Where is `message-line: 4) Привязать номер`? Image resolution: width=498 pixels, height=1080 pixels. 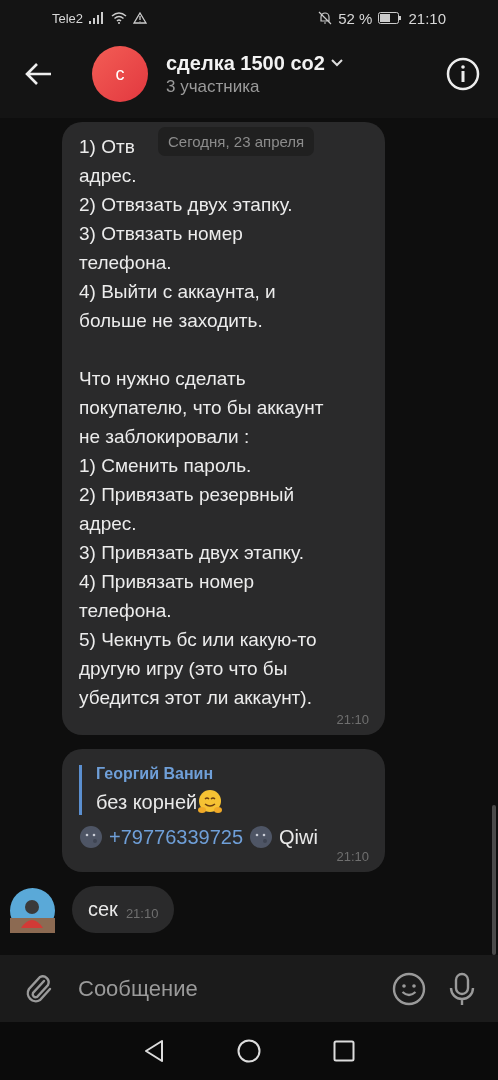 message-line: 4) Привязать номер is located at coordinates (167, 582).